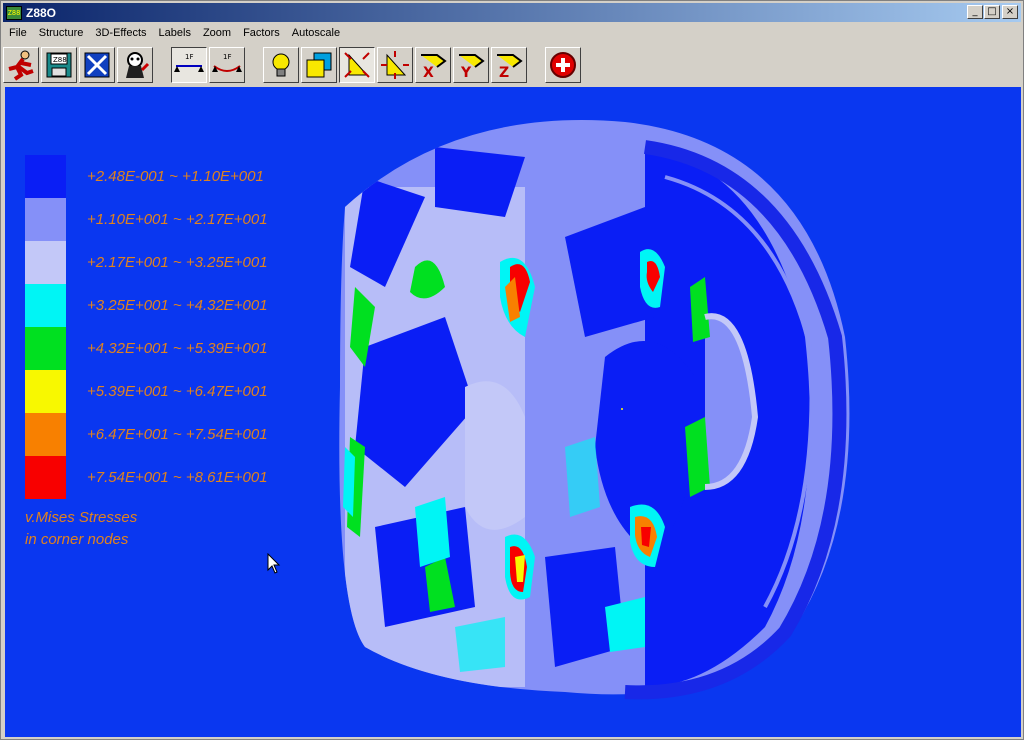  What do you see at coordinates (1010, 12) in the screenshot?
I see `close-button: ×` at bounding box center [1010, 12].